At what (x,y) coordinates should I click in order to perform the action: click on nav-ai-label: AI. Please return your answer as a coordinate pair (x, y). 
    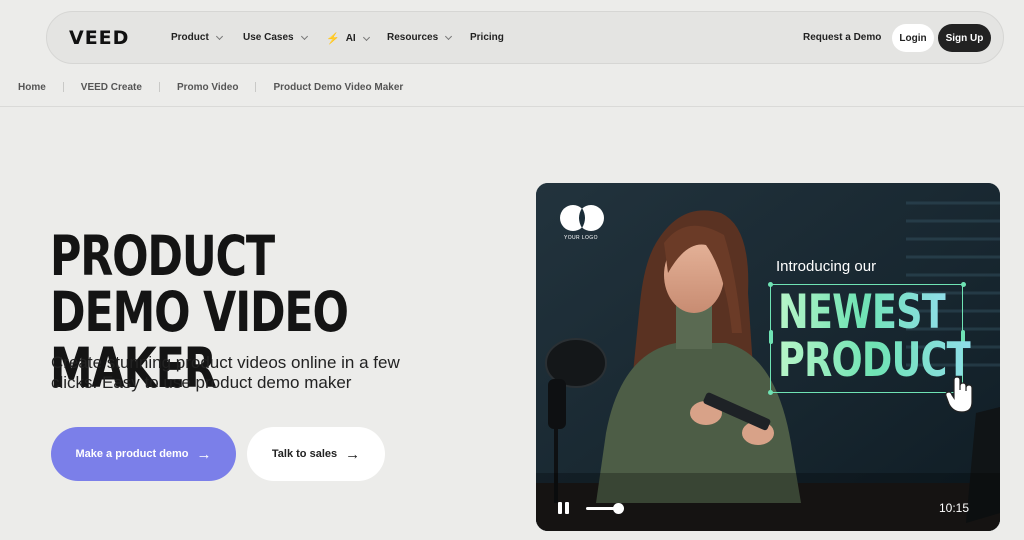
    Looking at the image, I should click on (350, 38).